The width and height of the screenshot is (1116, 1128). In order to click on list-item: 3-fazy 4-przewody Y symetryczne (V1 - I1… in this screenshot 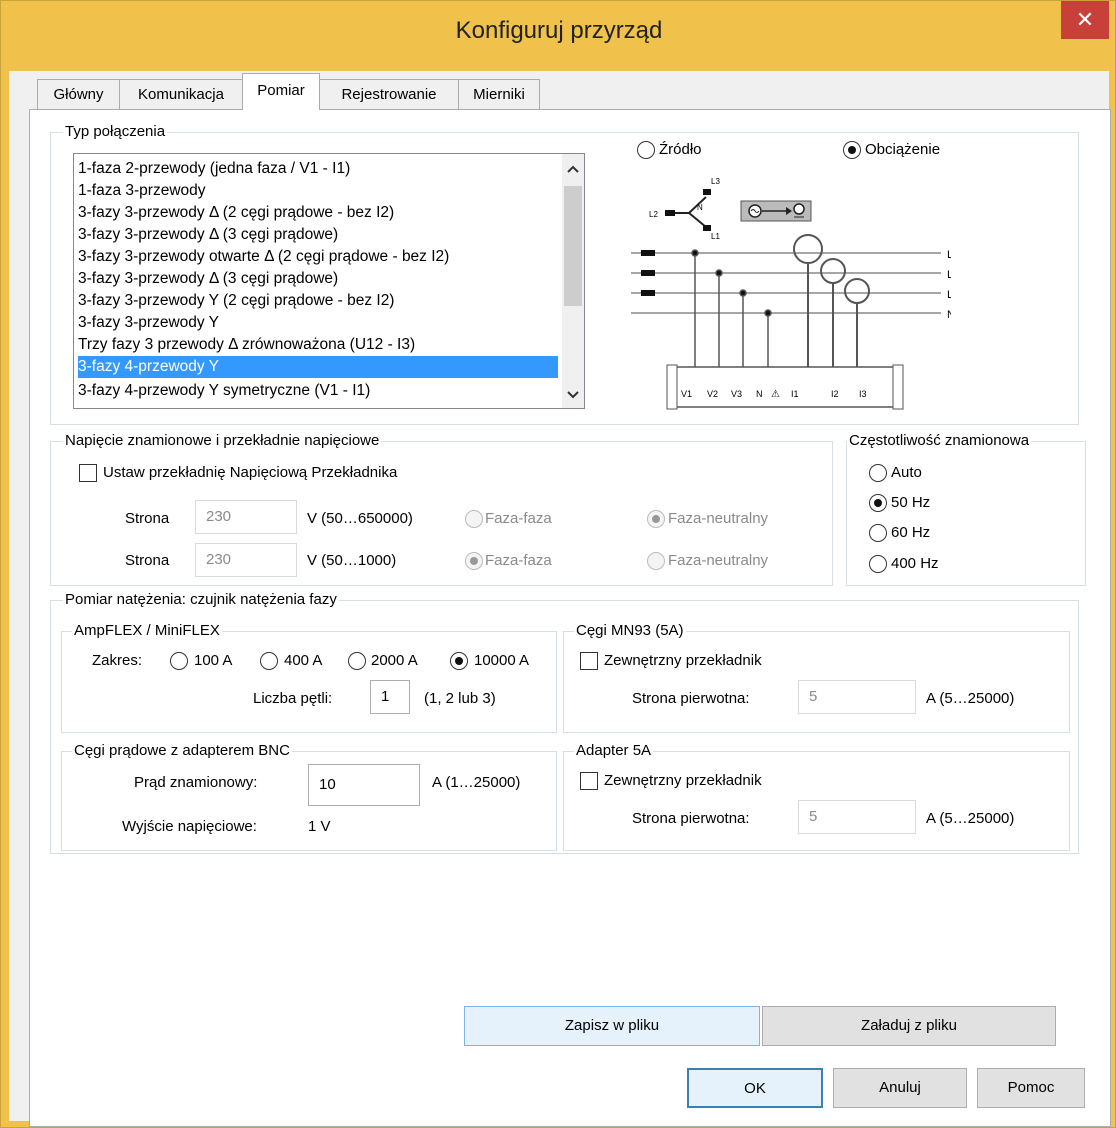, I will do `click(224, 391)`.